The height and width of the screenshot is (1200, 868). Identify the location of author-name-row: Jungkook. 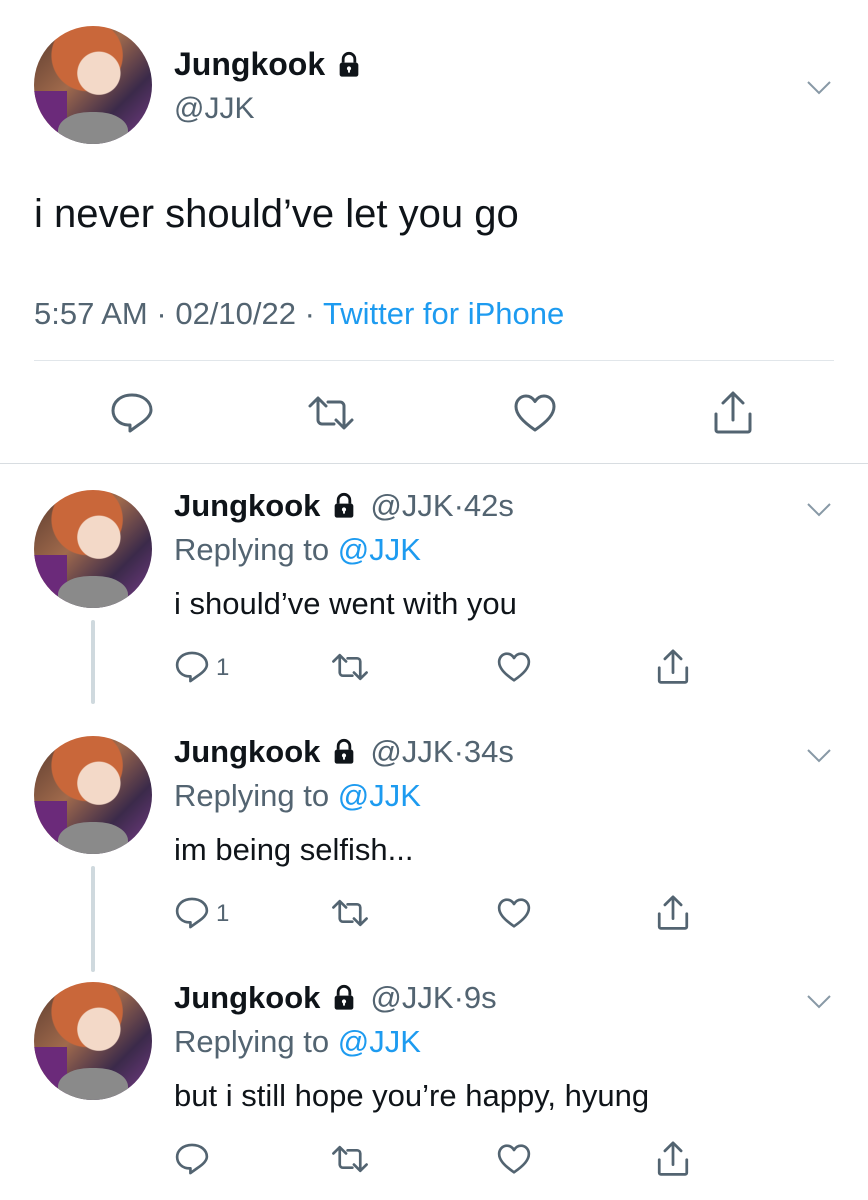
(268, 64).